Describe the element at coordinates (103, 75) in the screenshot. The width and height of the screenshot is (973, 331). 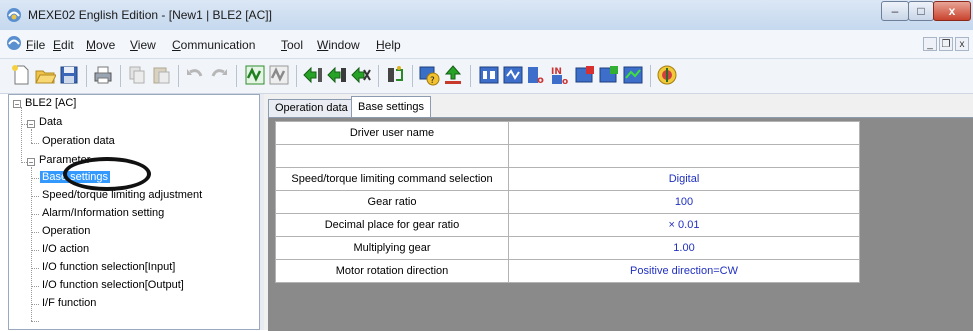
I see `print-icon` at that location.